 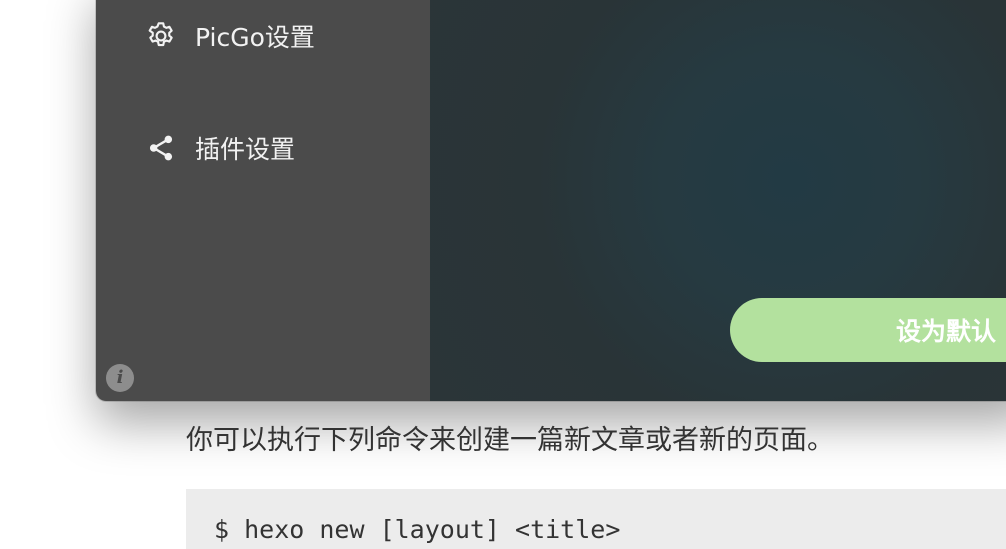 I want to click on code-line: $ hexo new [layout] <title>, so click(x=417, y=529).